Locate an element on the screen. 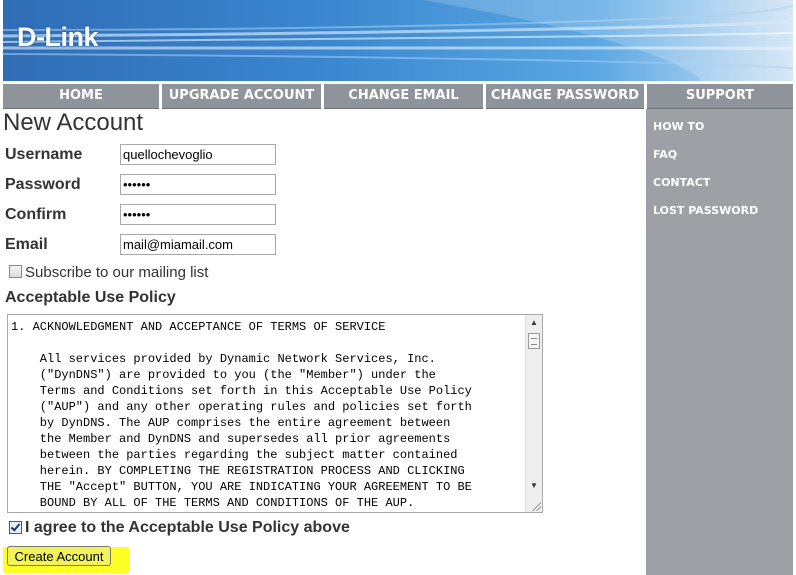  email-input: mail@miamail.com is located at coordinates (198, 244).